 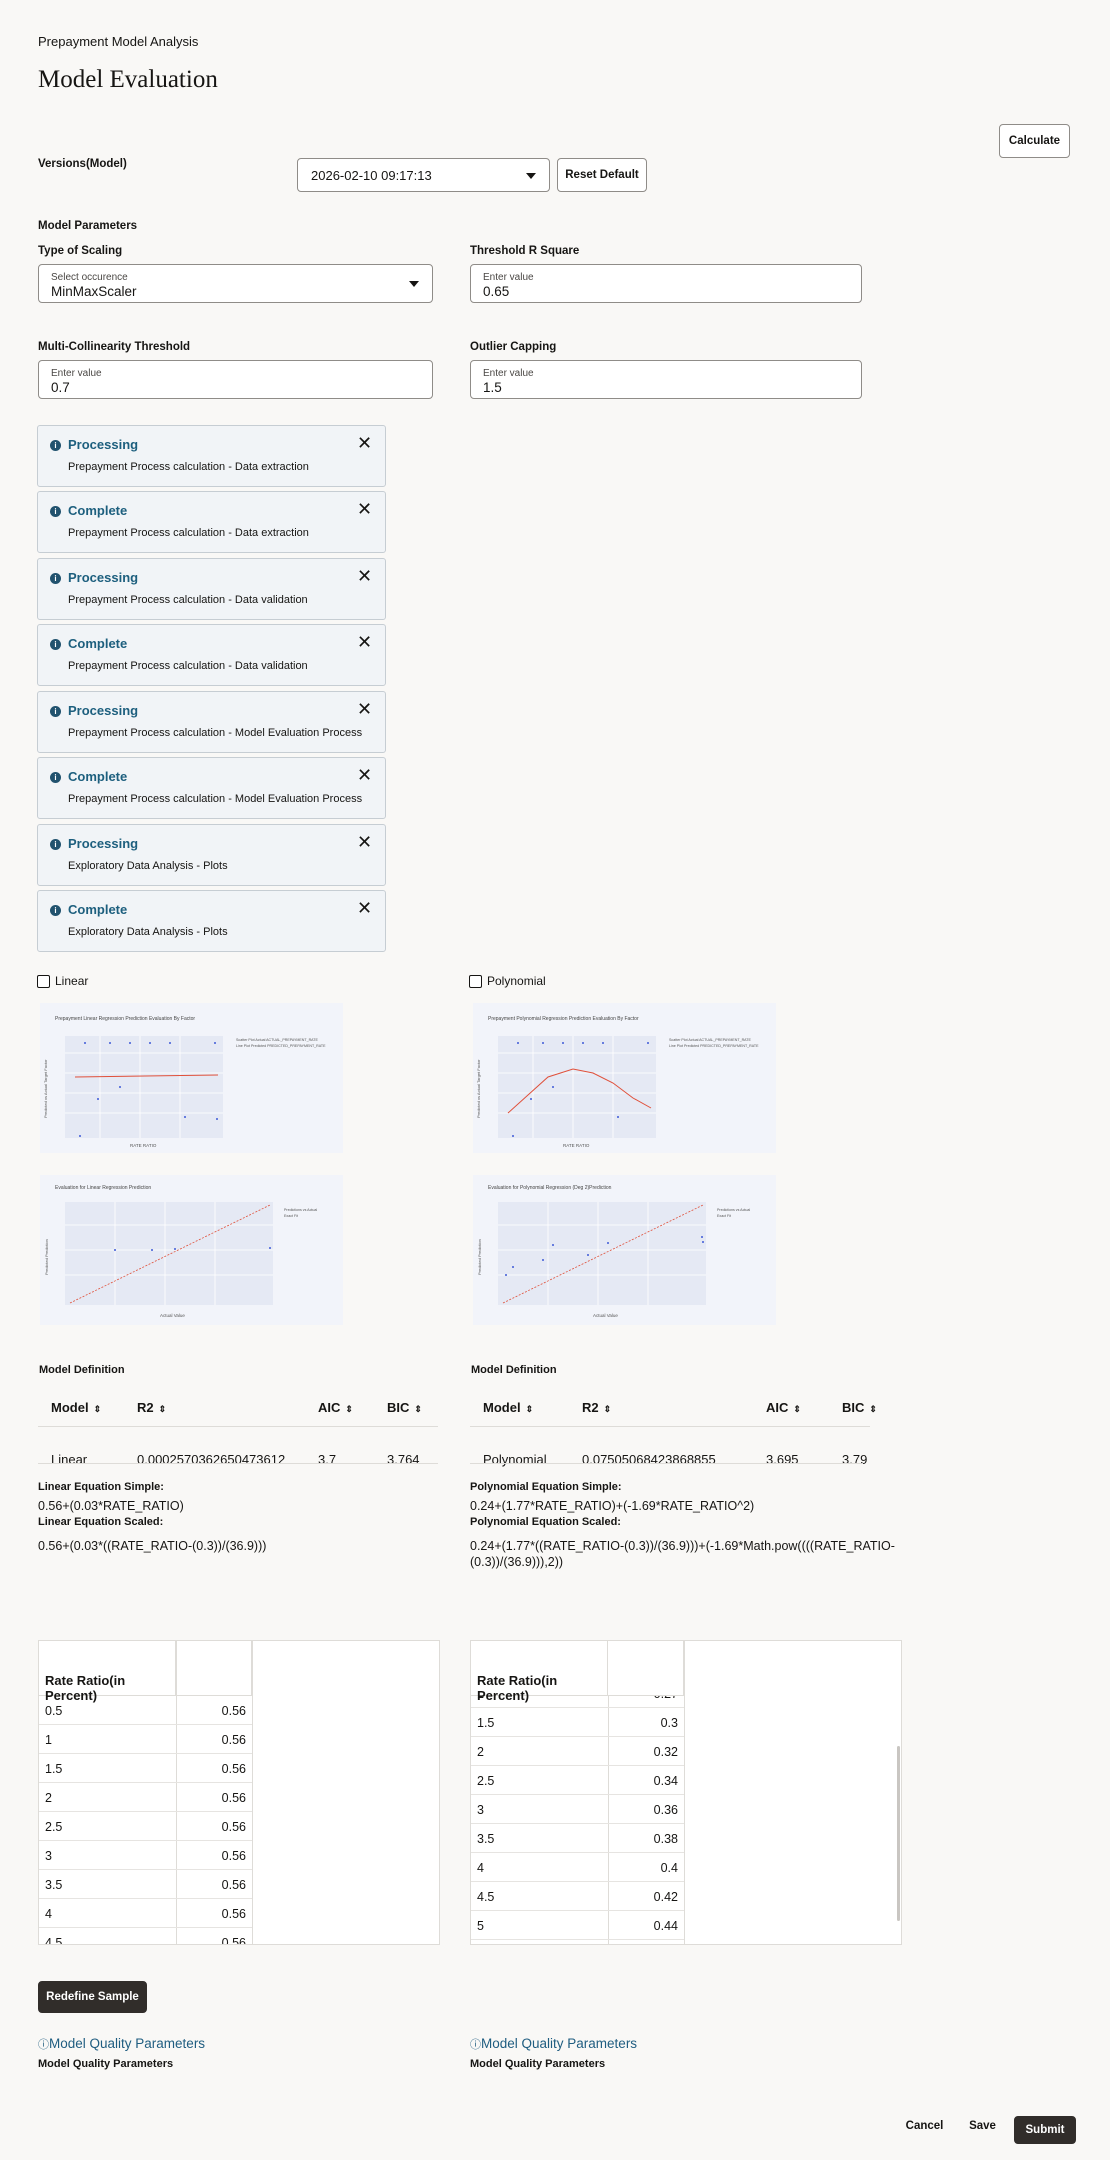 I want to click on linear-checkbox-label: Linear, so click(x=72, y=981).